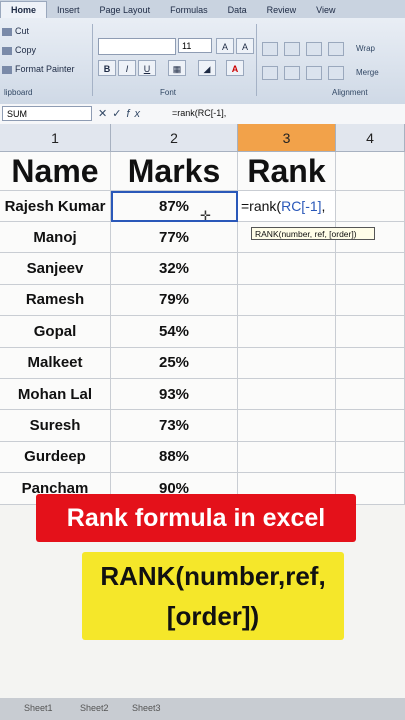  What do you see at coordinates (314, 49) in the screenshot?
I see `align-bottom-icon` at bounding box center [314, 49].